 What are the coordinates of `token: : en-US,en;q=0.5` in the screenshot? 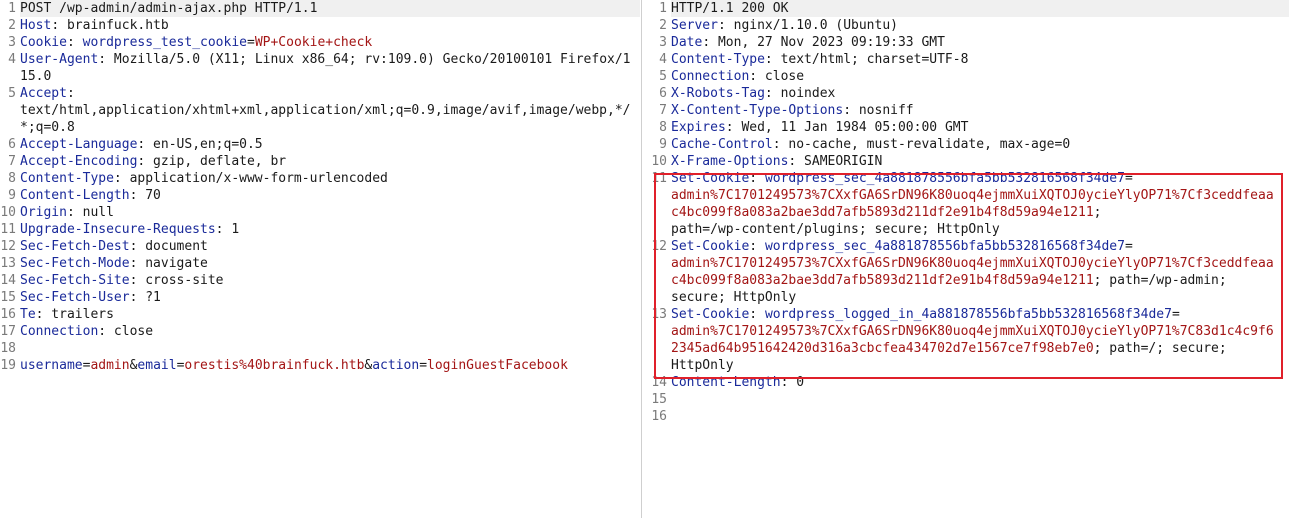 It's located at (200, 144).